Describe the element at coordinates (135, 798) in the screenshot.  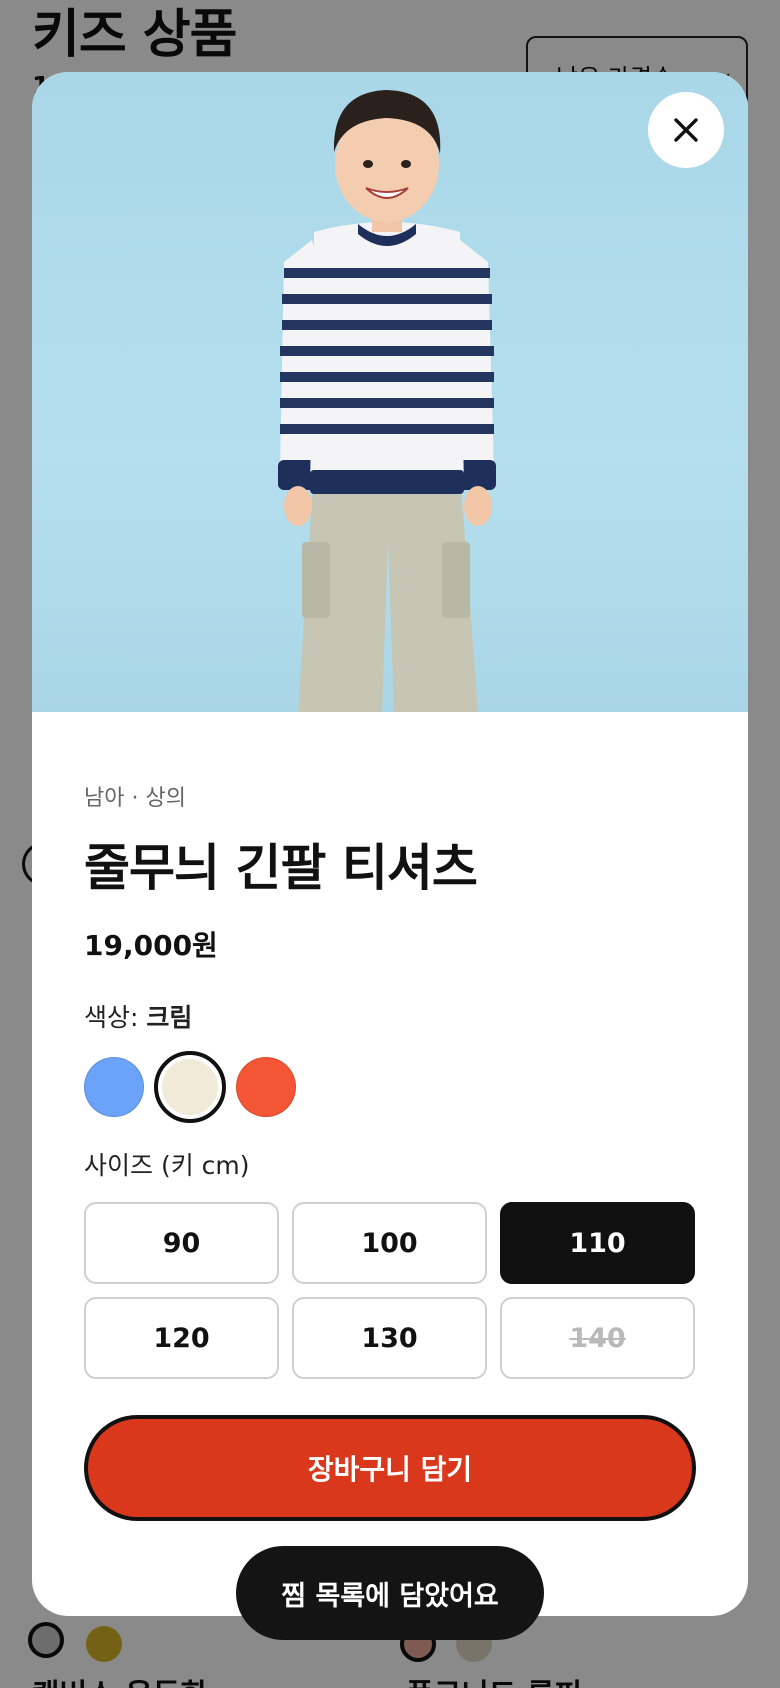
I see `product-category: 남아 · 상의` at that location.